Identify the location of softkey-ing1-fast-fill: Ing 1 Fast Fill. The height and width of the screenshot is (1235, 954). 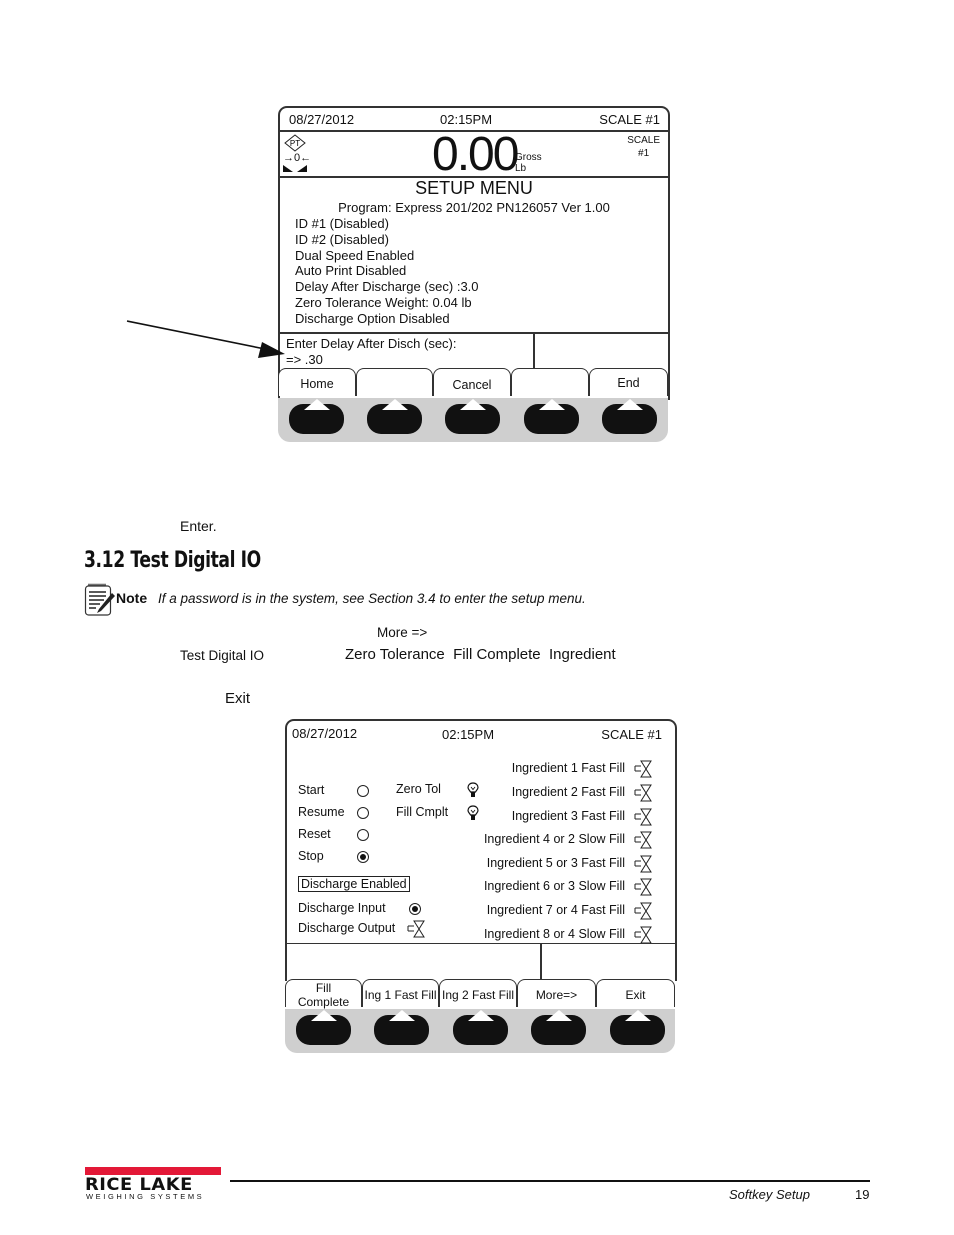
(400, 993).